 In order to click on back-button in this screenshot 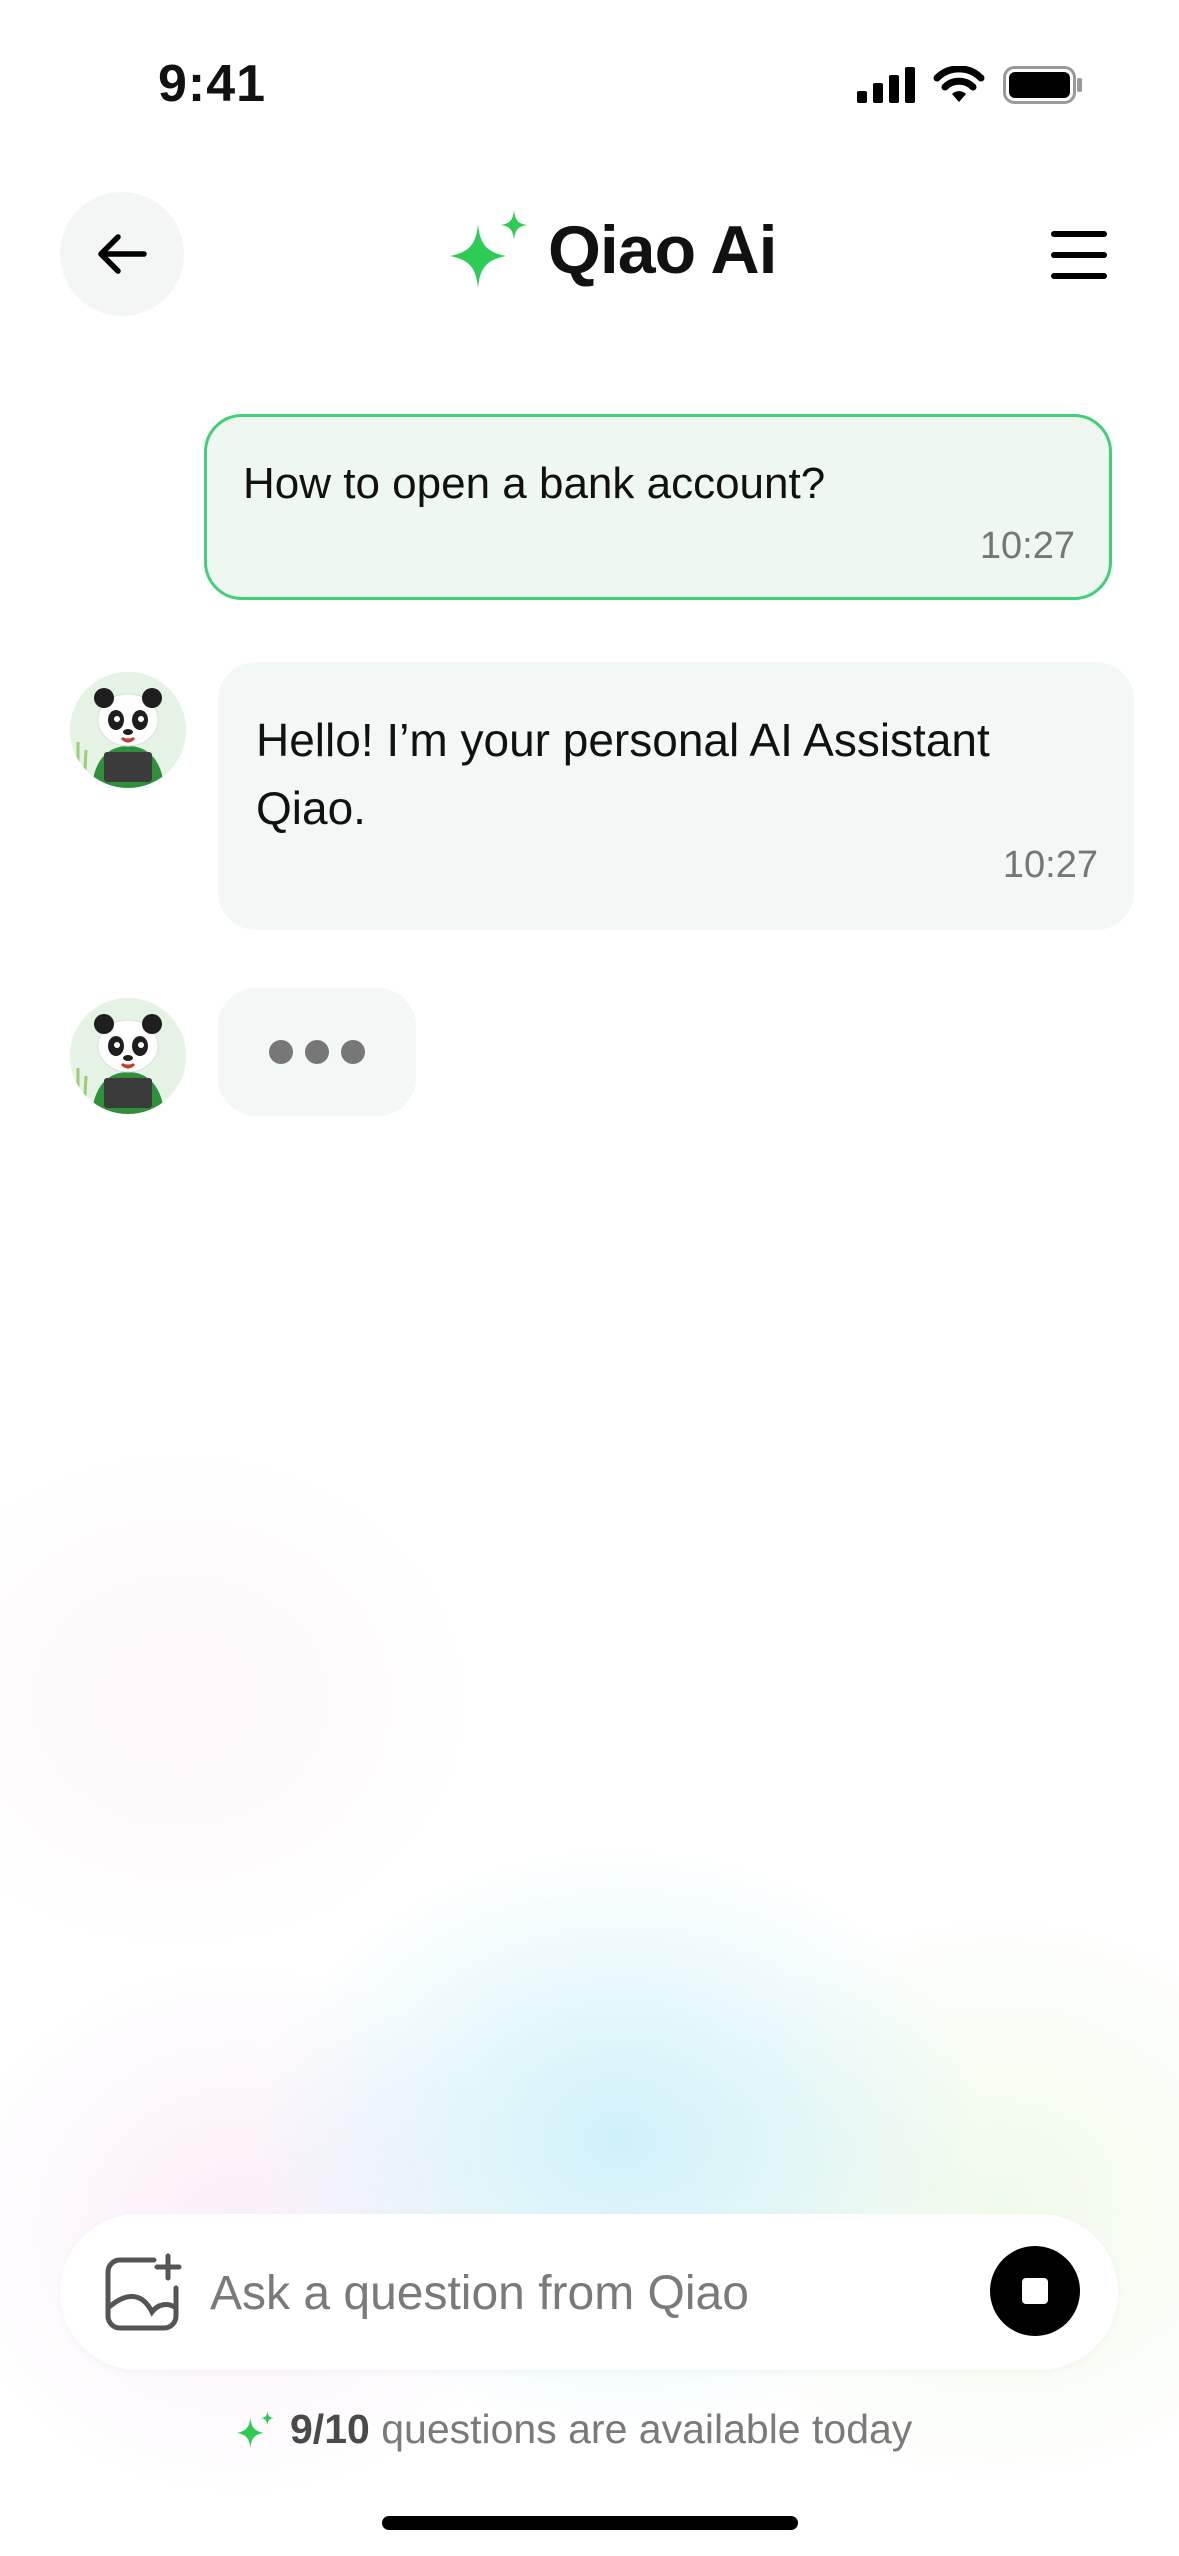, I will do `click(122, 254)`.